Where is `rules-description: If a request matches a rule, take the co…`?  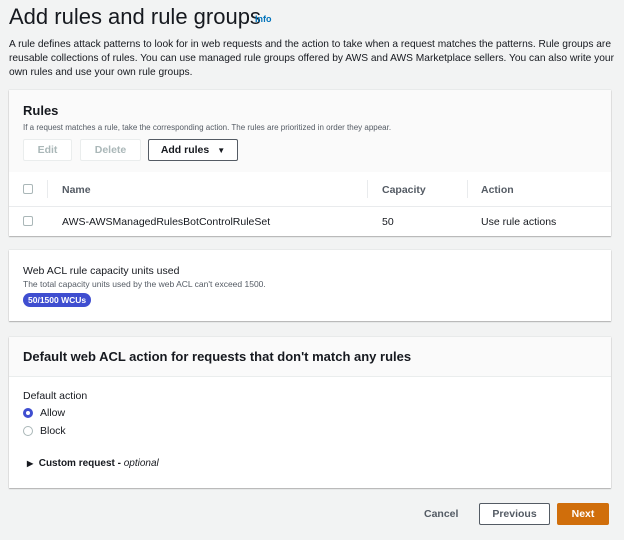 rules-description: If a request matches a rule, take the co… is located at coordinates (207, 127).